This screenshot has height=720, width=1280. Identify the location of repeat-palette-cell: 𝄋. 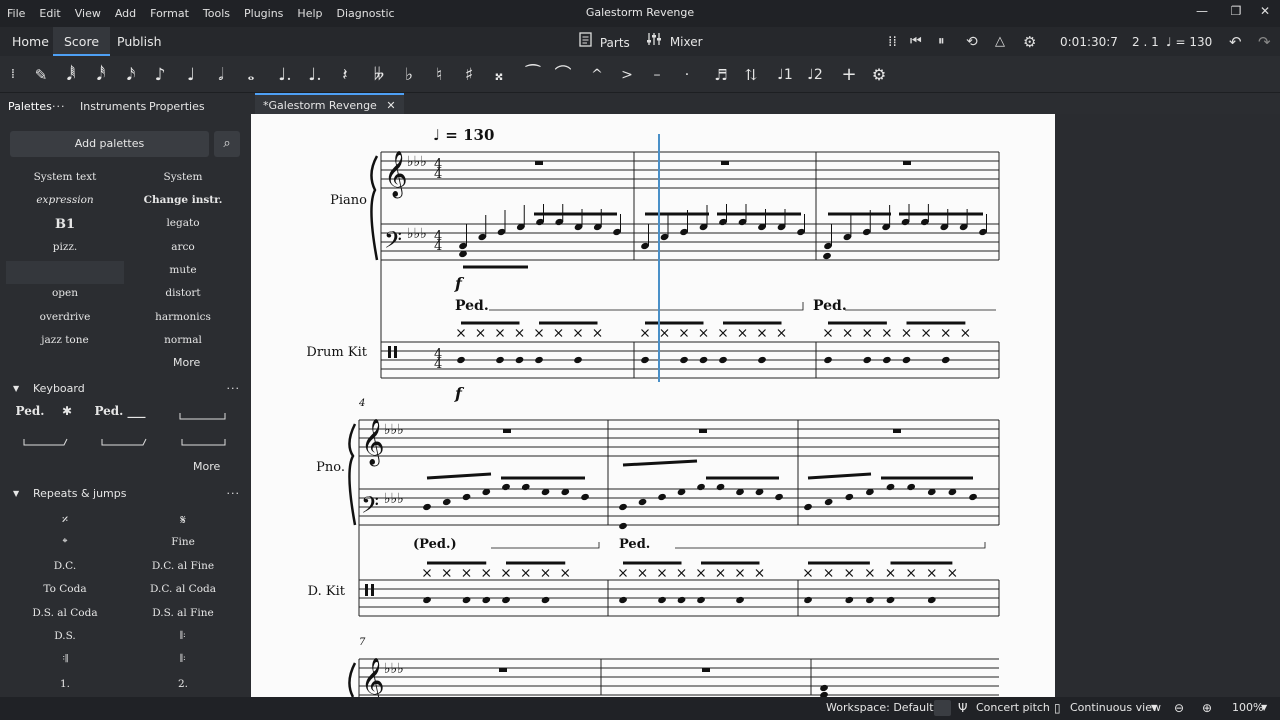
(183, 520).